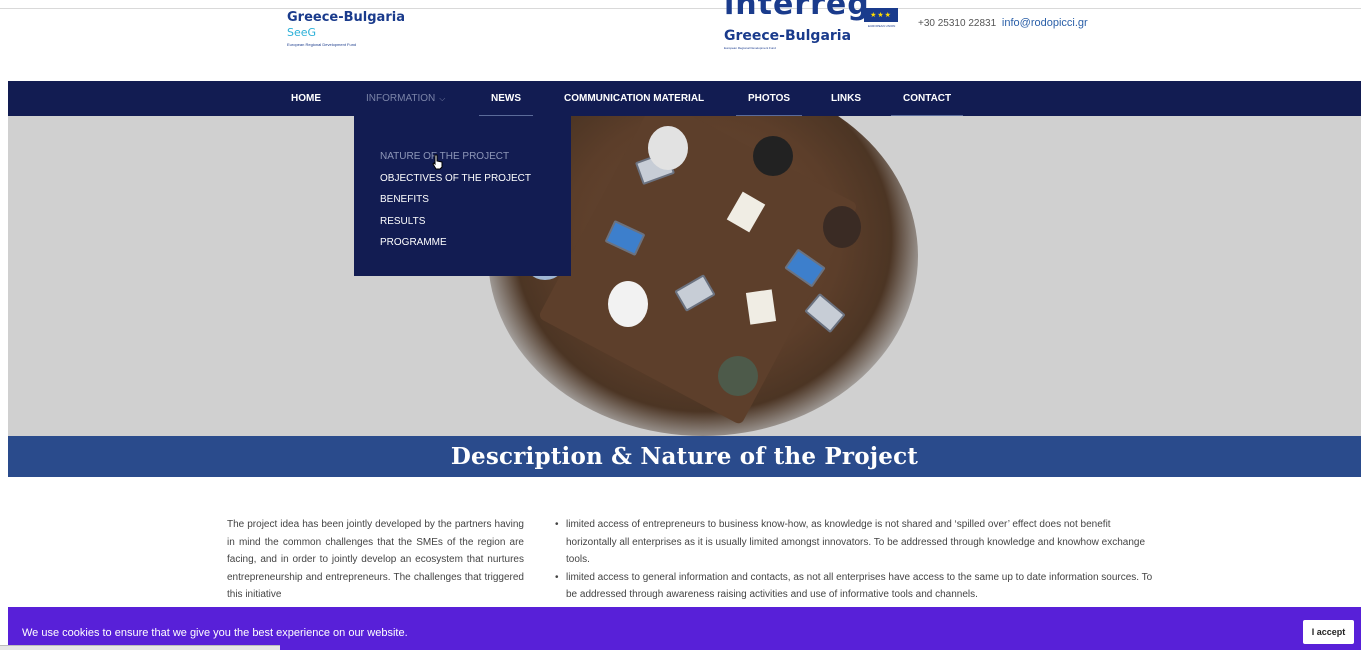  Describe the element at coordinates (882, 26) in the screenshot. I see `eu-label: EUROPEAN UNION` at that location.